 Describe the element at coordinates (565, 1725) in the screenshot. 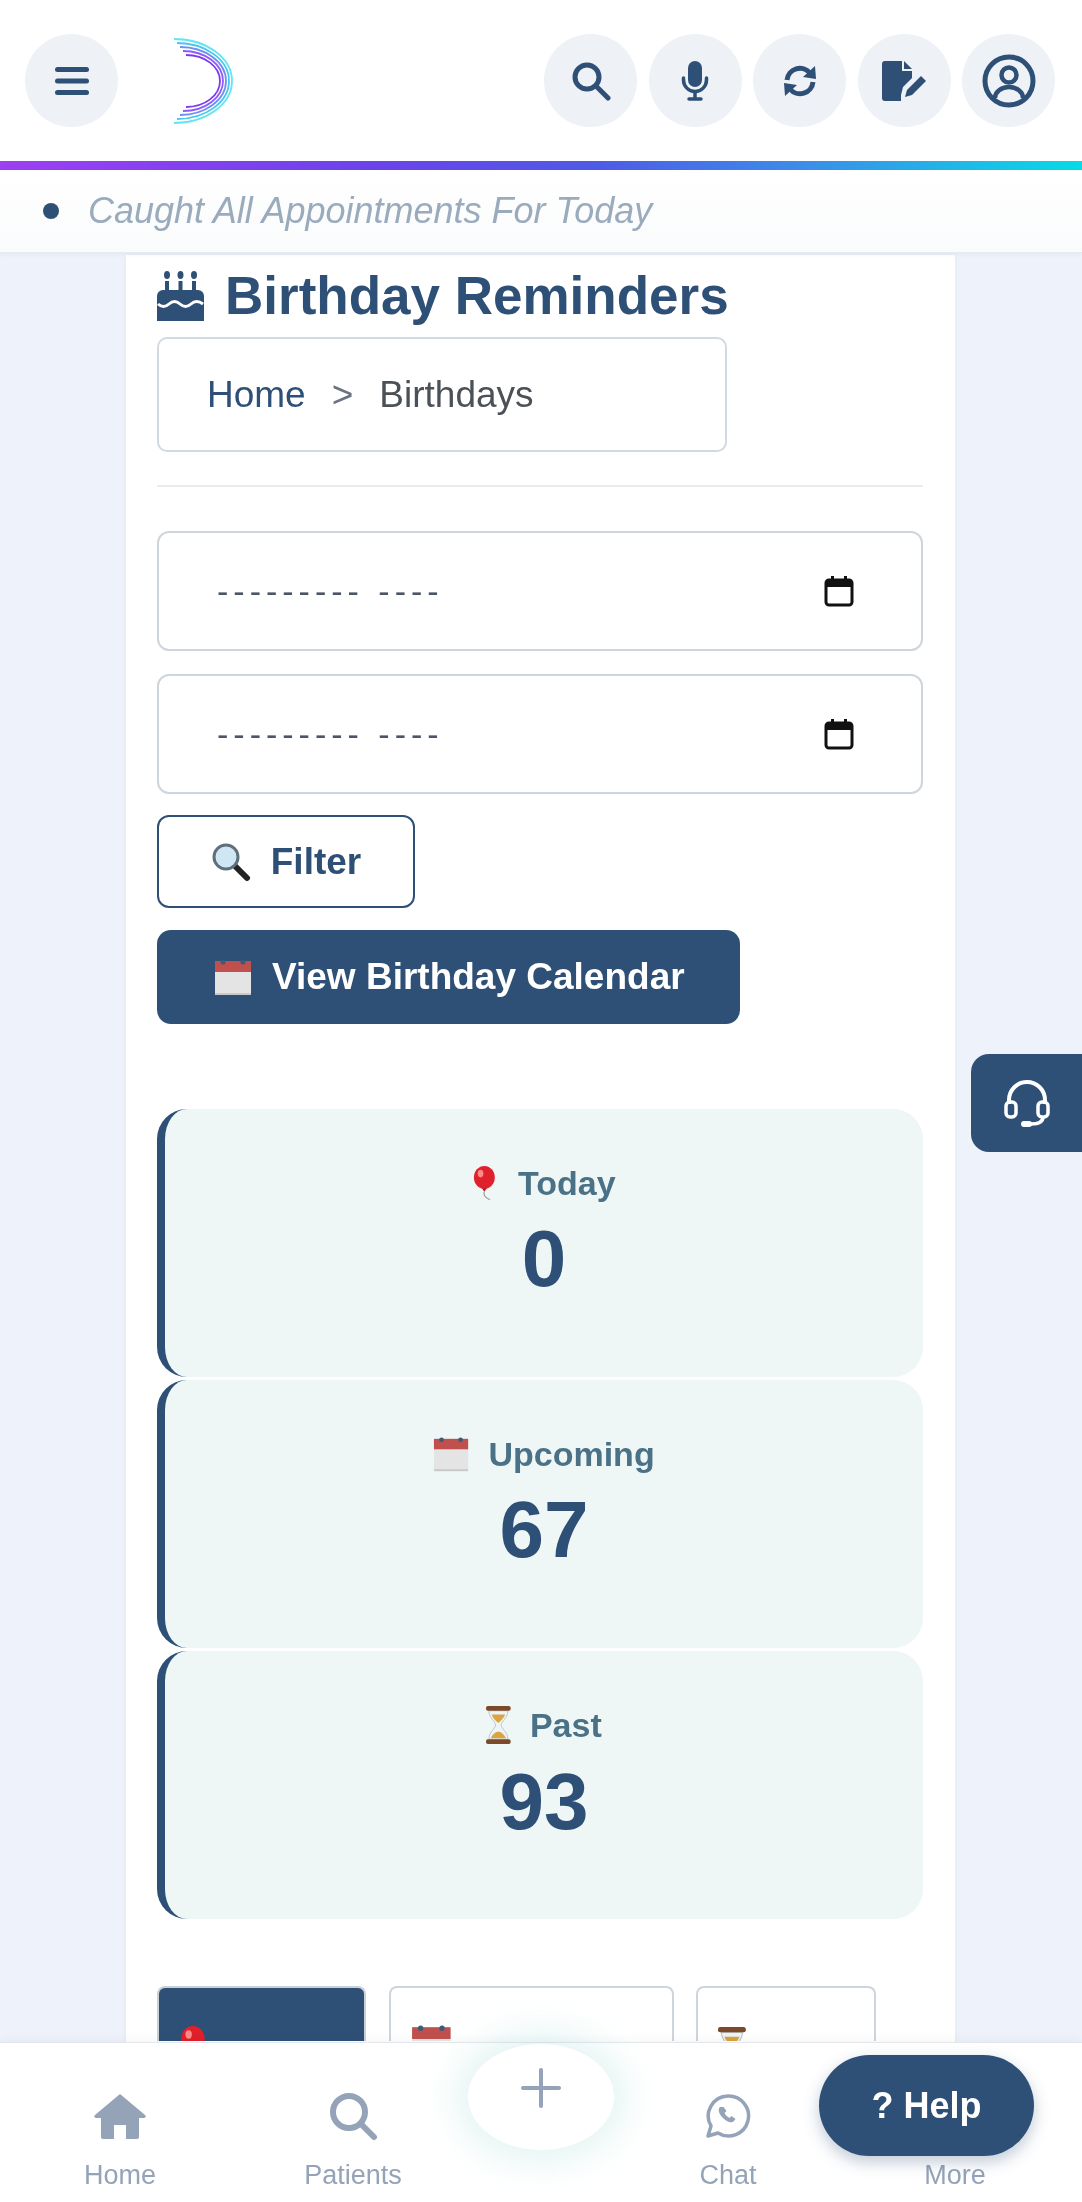

I see `stat-label: Past` at that location.